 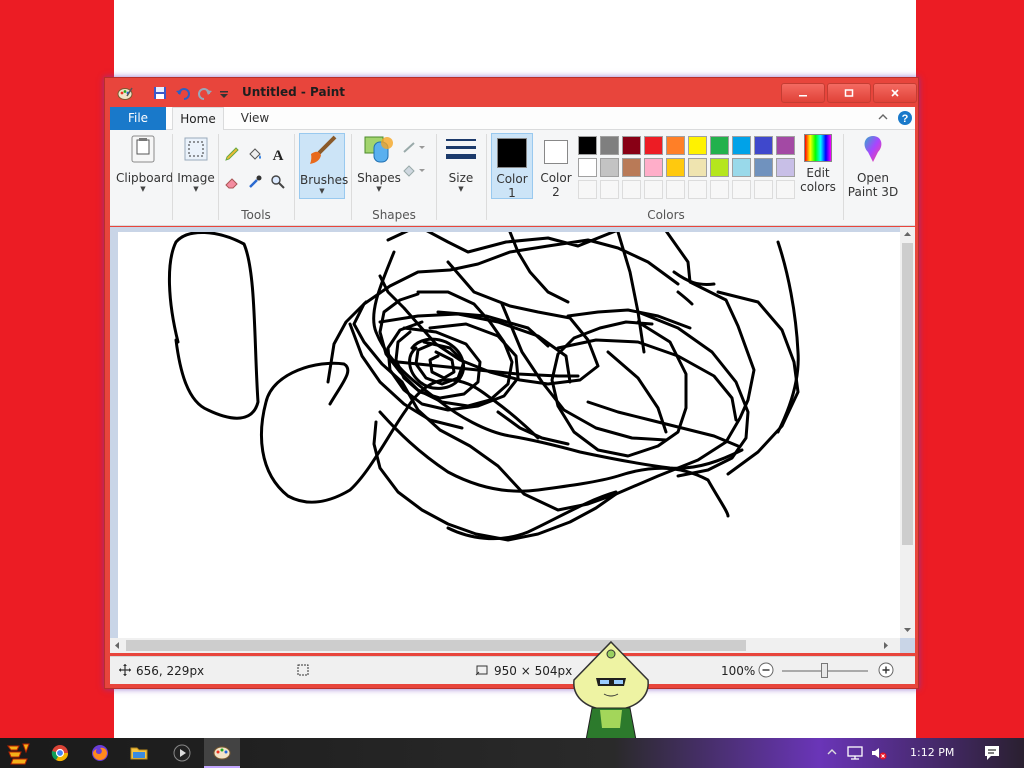 What do you see at coordinates (855, 754) in the screenshot?
I see `network-icon` at bounding box center [855, 754].